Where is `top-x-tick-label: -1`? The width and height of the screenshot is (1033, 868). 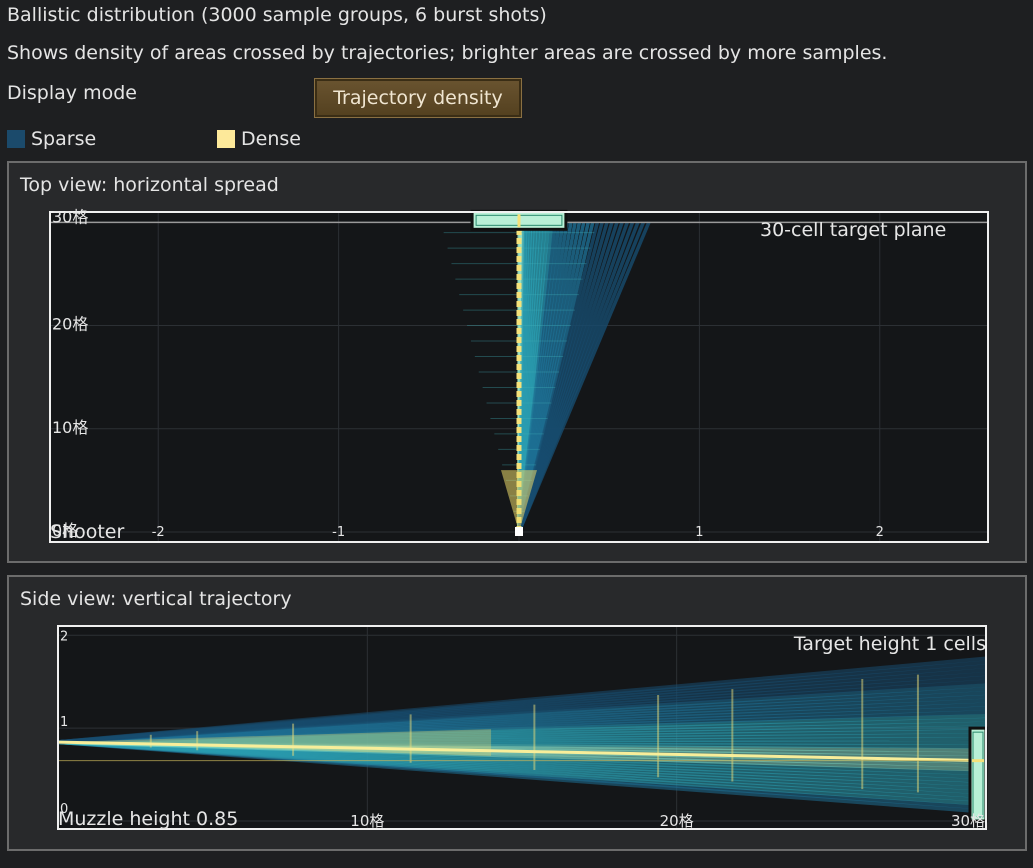
top-x-tick-label: -1 is located at coordinates (338, 532).